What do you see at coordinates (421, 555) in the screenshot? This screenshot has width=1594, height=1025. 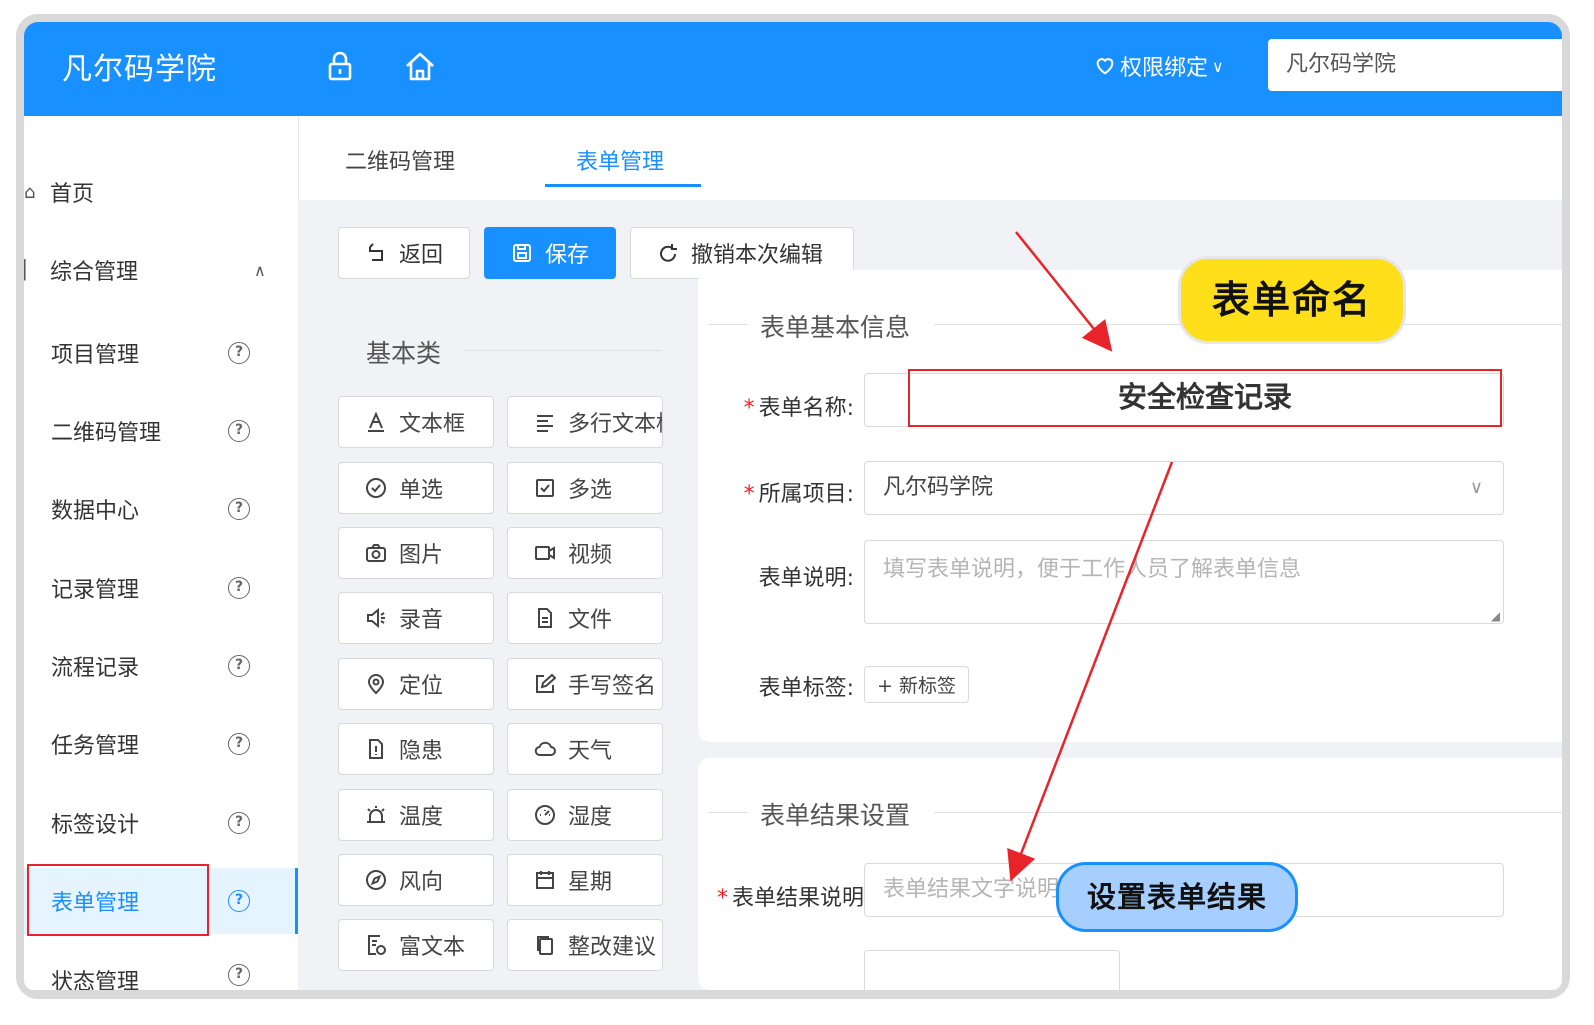 I see `palette-item-label: 图片` at bounding box center [421, 555].